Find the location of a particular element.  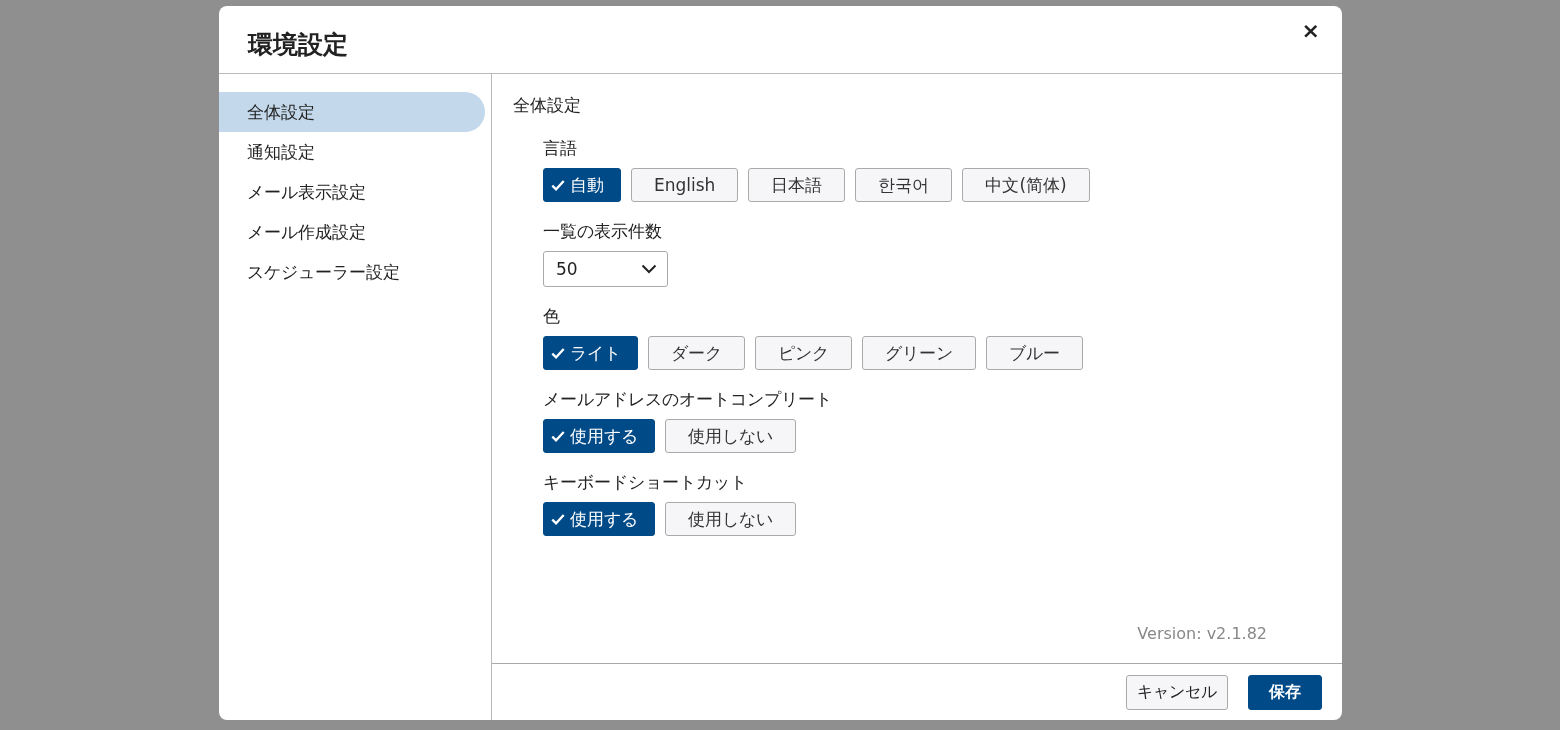

option-button: 中文(简体) is located at coordinates (1026, 185).